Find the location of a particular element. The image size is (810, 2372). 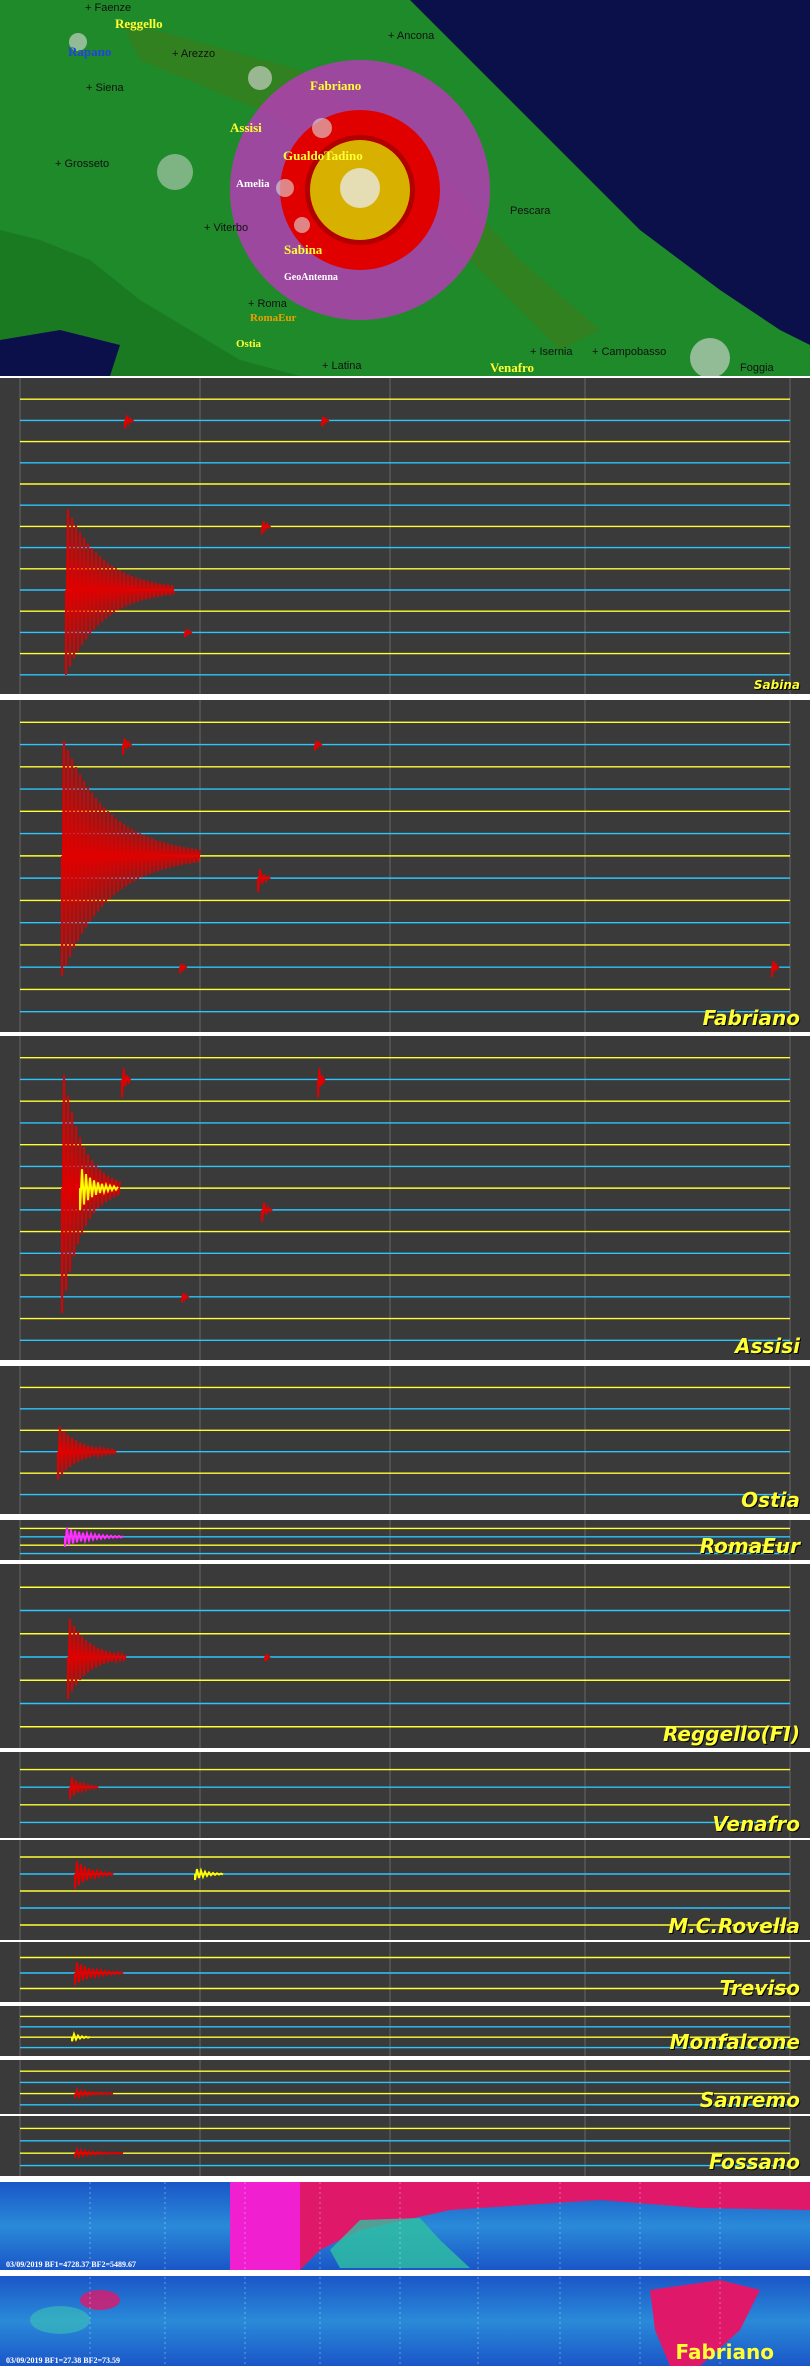

map-label: Reggello is located at coordinates (139, 23).